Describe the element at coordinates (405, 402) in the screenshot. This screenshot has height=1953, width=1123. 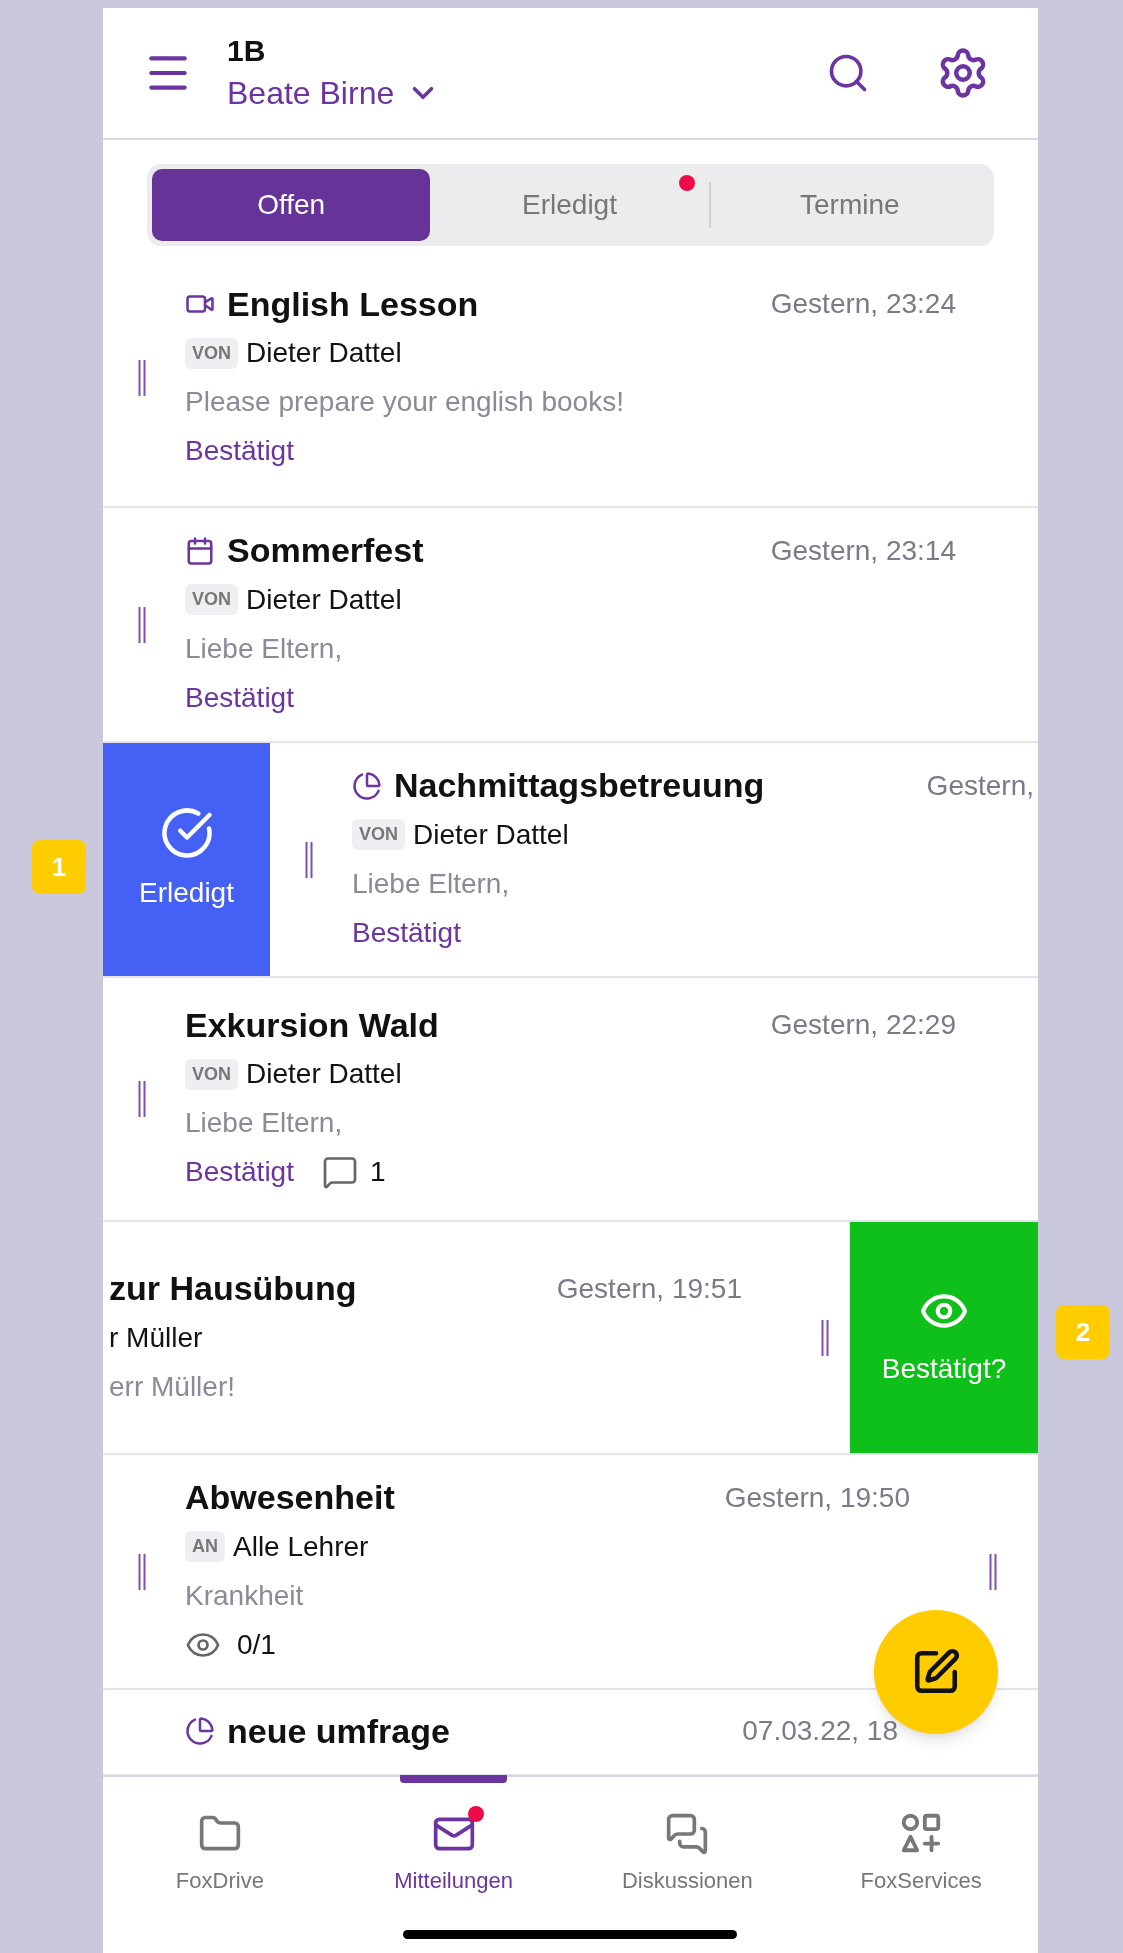
I see `message-preview: Please prepare your english books!` at that location.